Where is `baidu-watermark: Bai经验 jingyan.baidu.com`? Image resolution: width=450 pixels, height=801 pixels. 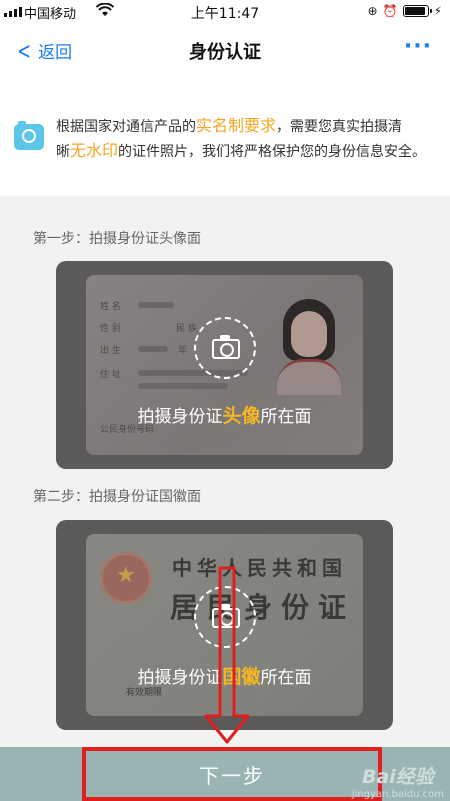 baidu-watermark: Bai经验 jingyan.baidu.com is located at coordinates (398, 781).